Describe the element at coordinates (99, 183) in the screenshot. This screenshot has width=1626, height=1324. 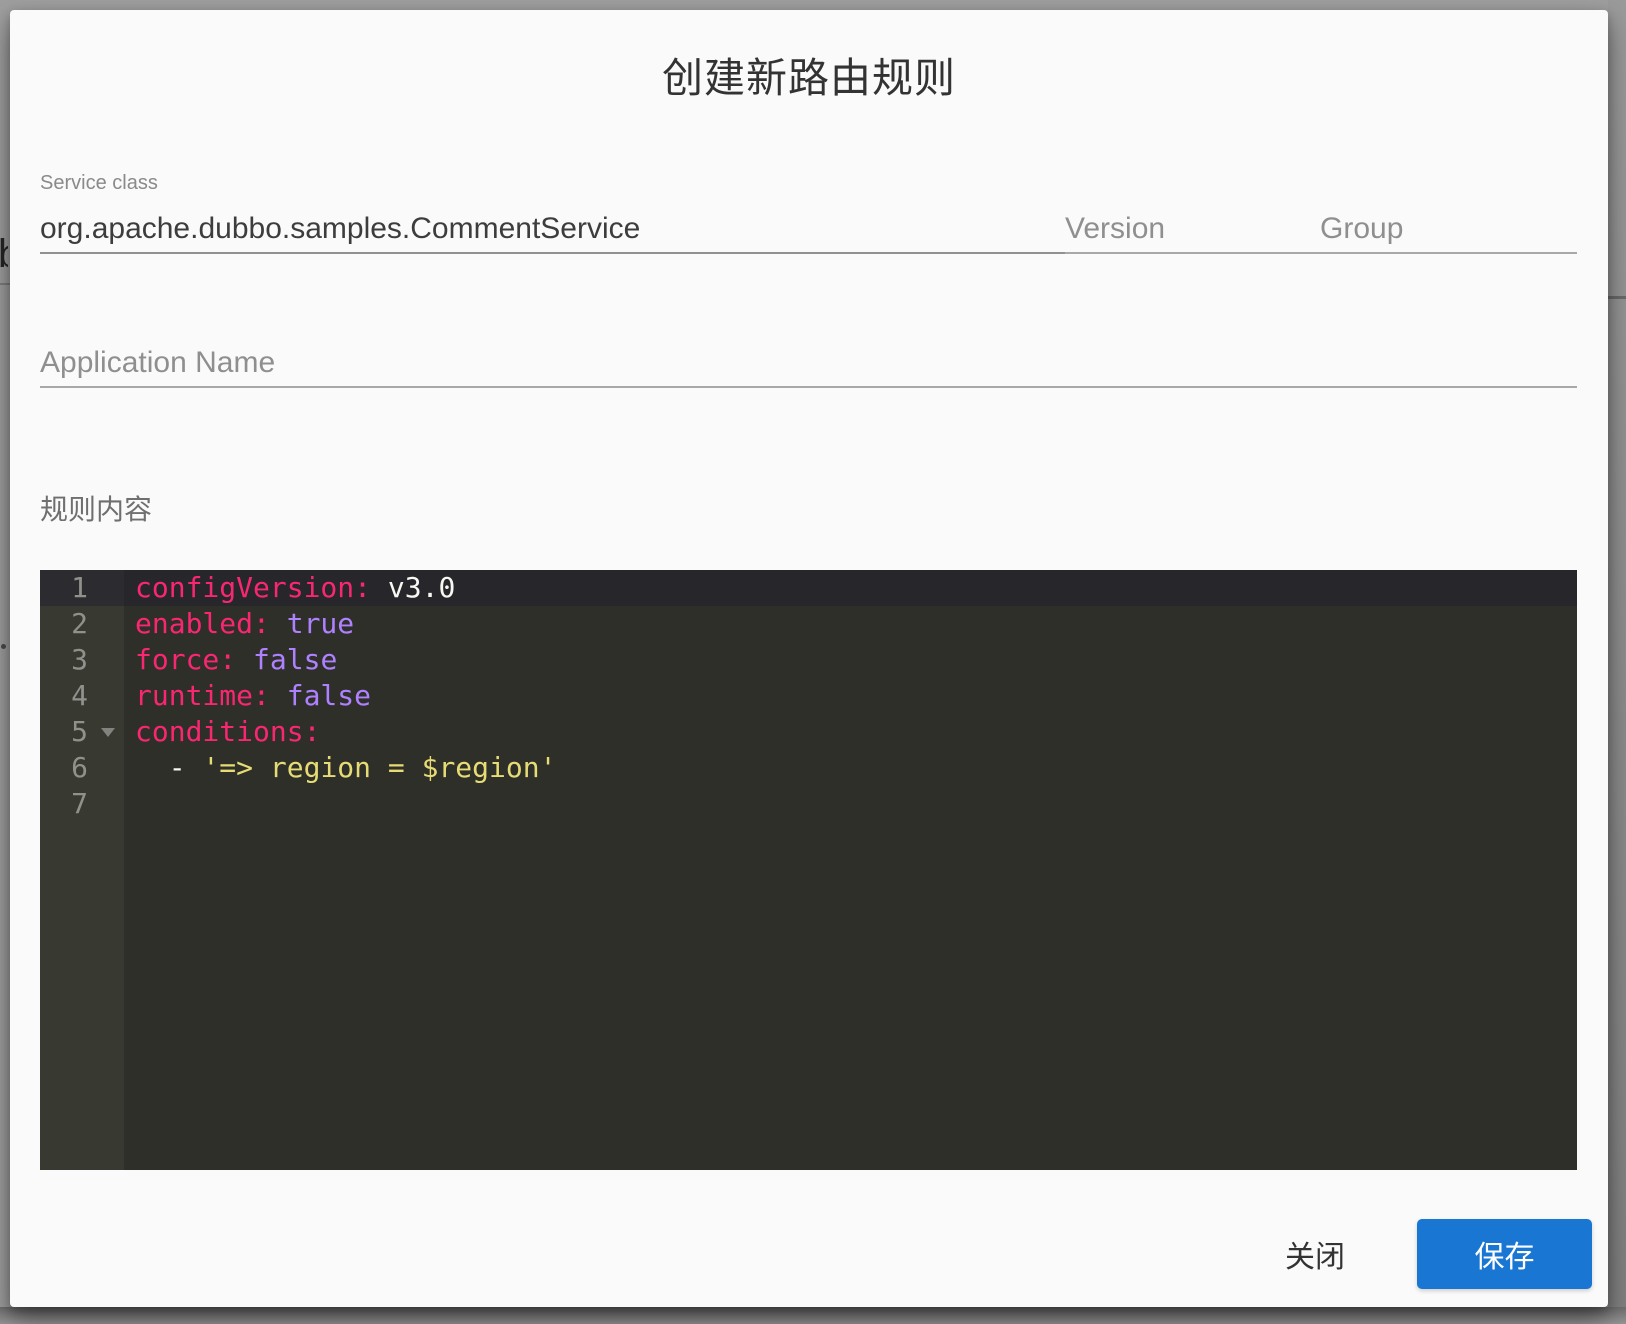
I see `service-class-label: Service class` at that location.